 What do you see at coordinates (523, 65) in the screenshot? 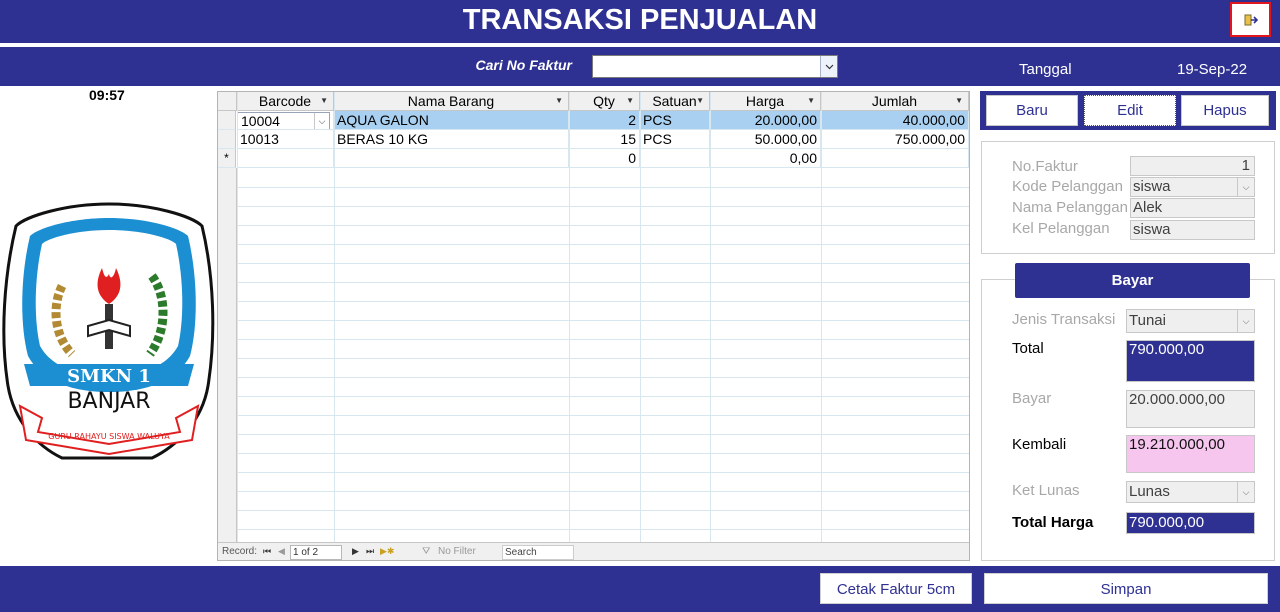
I see `search-label: Cari No Faktur` at bounding box center [523, 65].